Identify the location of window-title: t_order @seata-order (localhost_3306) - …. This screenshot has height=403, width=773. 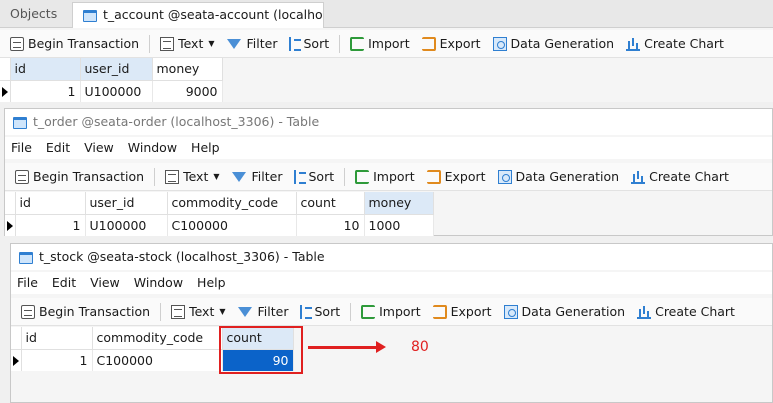
(176, 121).